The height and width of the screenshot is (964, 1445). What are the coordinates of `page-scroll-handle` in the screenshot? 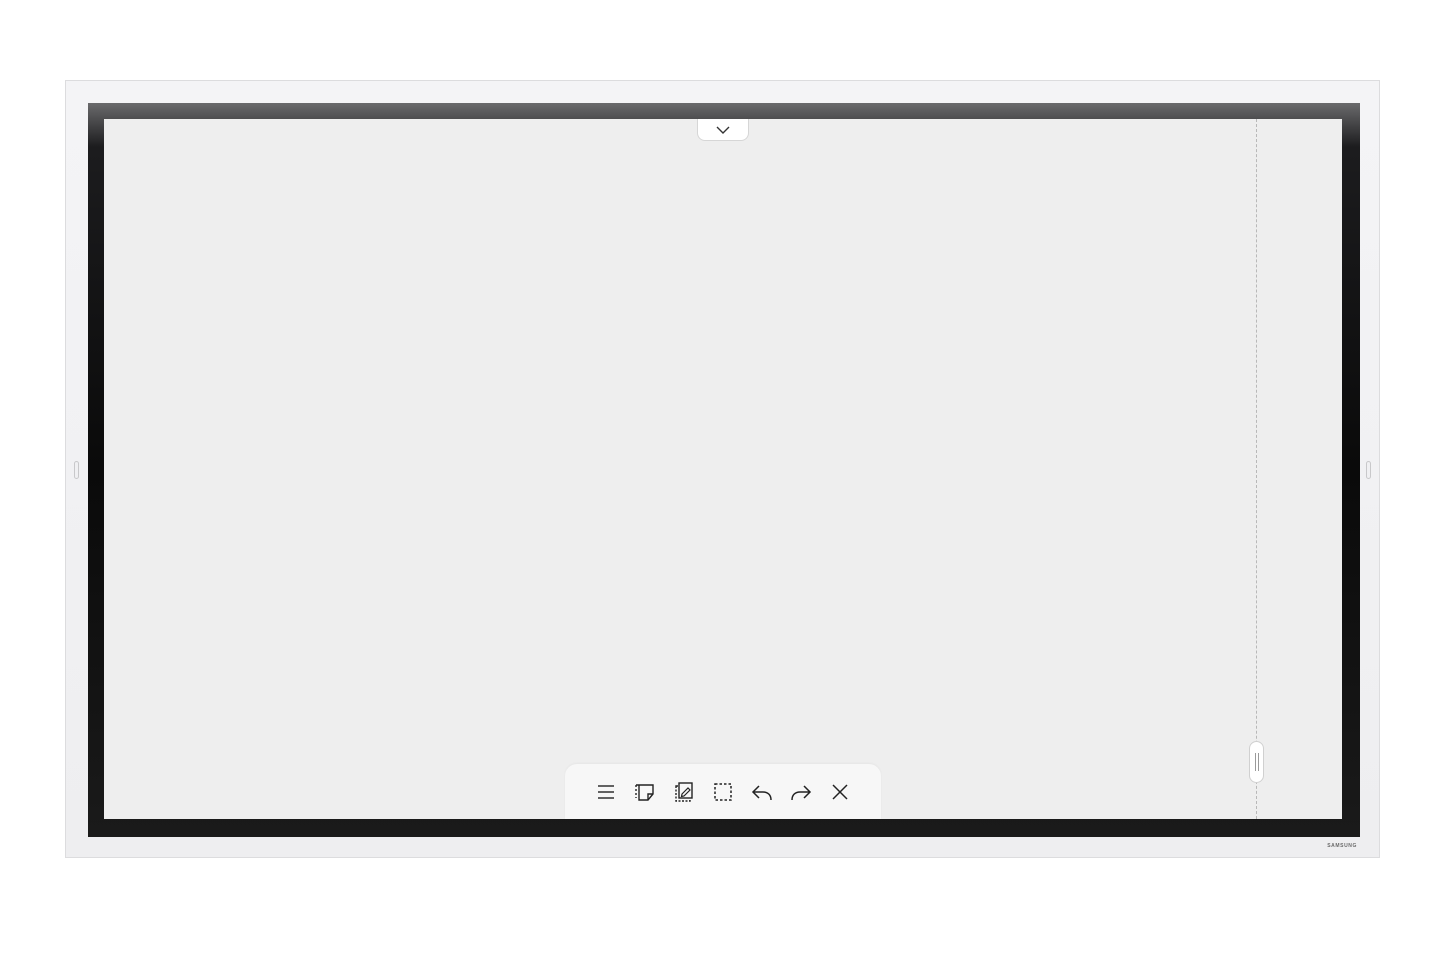 It's located at (1256, 762).